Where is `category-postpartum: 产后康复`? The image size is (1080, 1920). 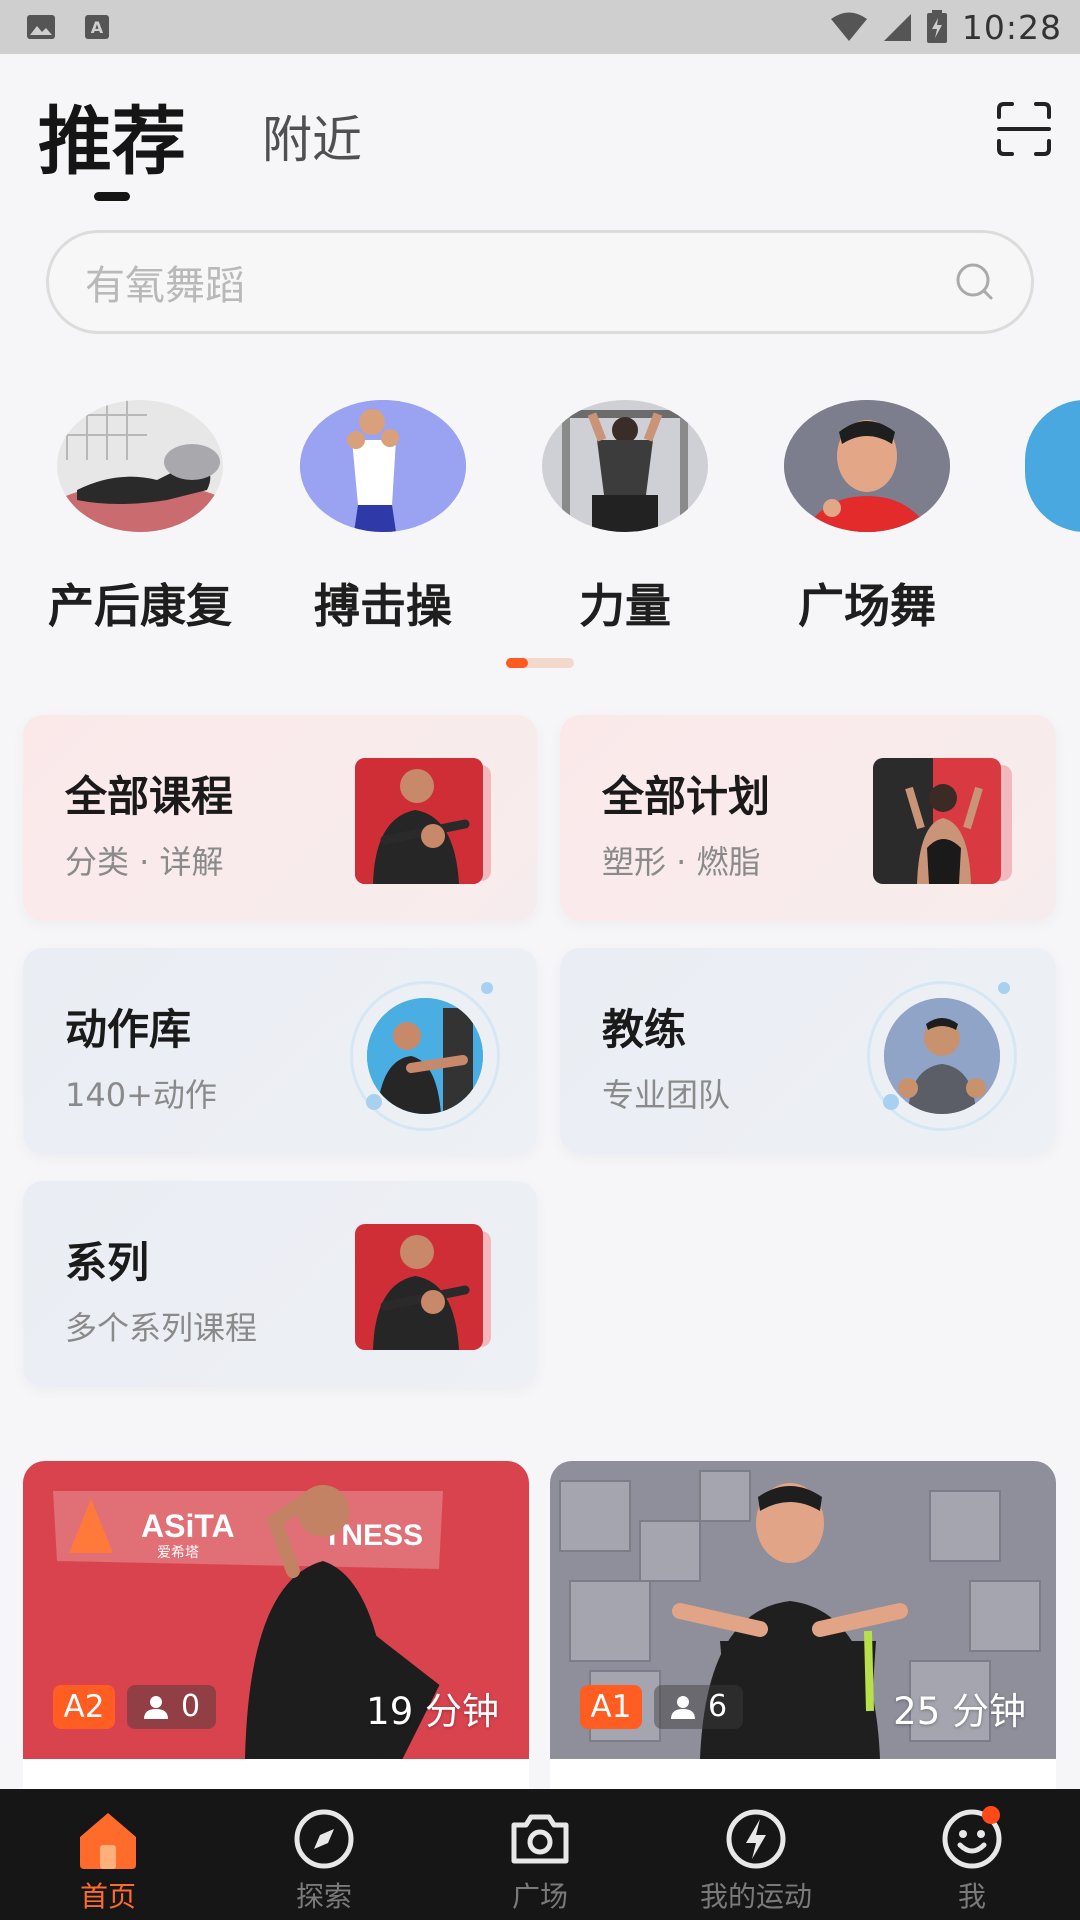 category-postpartum: 产后康复 is located at coordinates (140, 518).